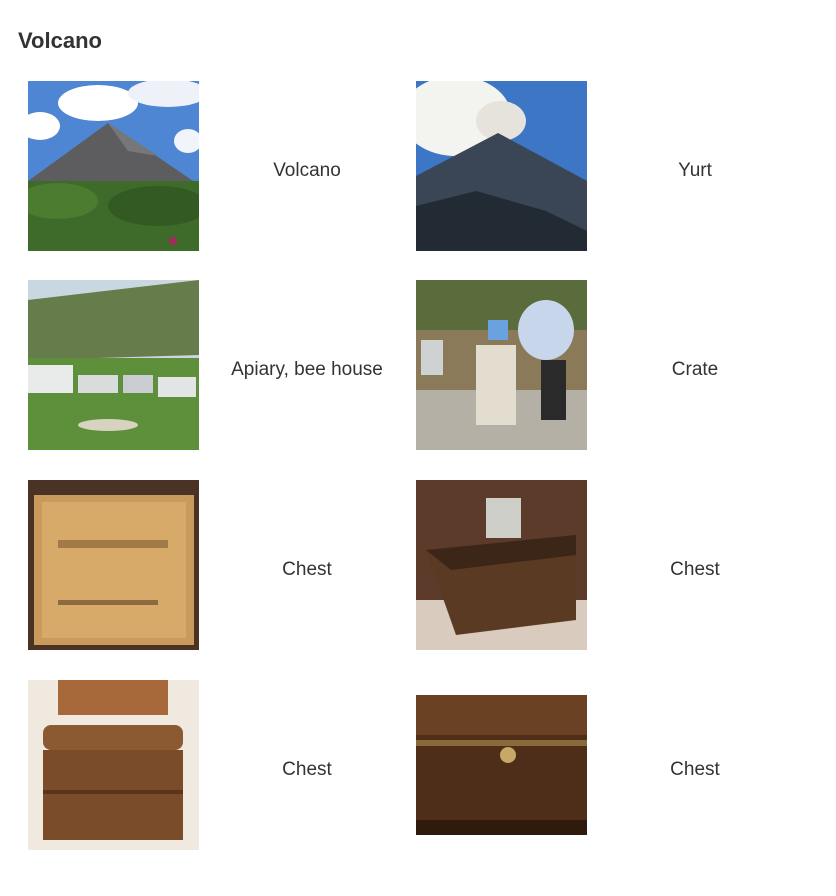 The image size is (836, 896). I want to click on open-chest-image, so click(501, 565).